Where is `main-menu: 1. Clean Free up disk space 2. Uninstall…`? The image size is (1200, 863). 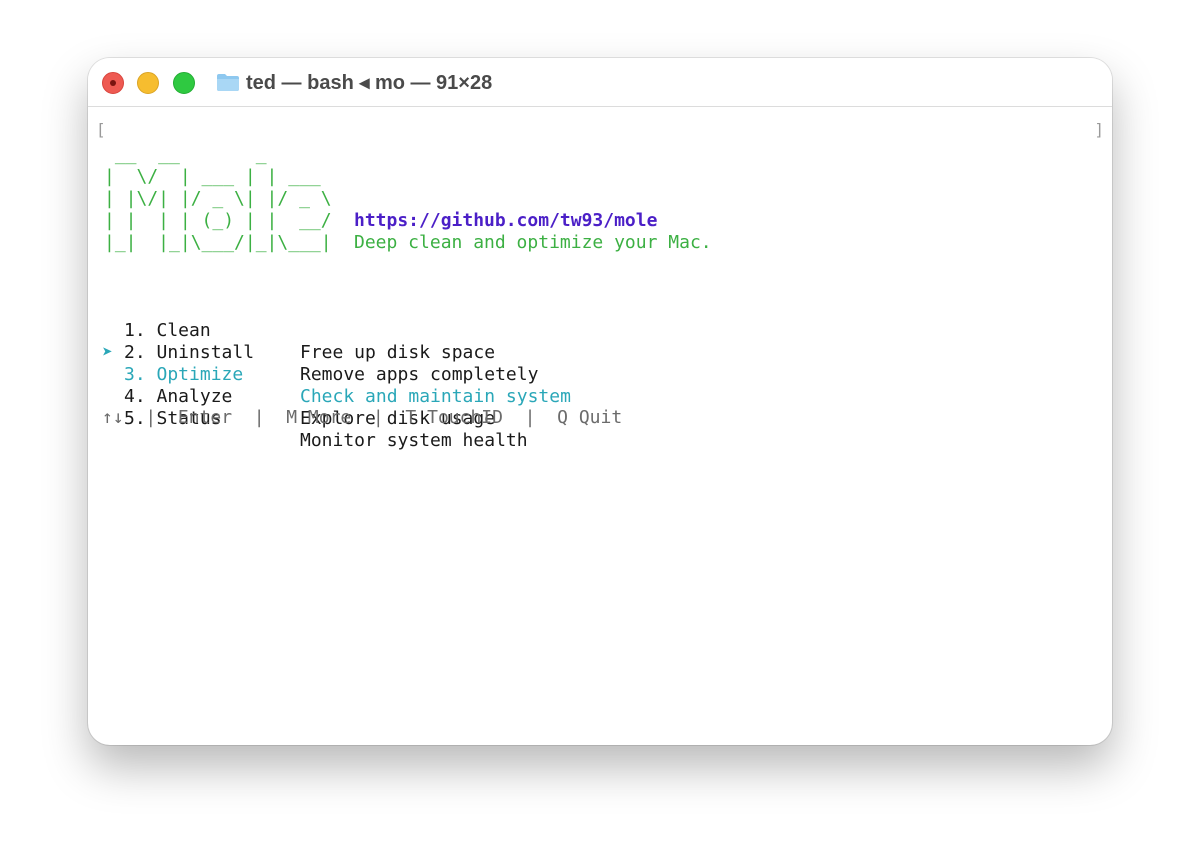
main-menu: 1. Clean Free up disk space 2. Uninstall… is located at coordinates (336, 363).